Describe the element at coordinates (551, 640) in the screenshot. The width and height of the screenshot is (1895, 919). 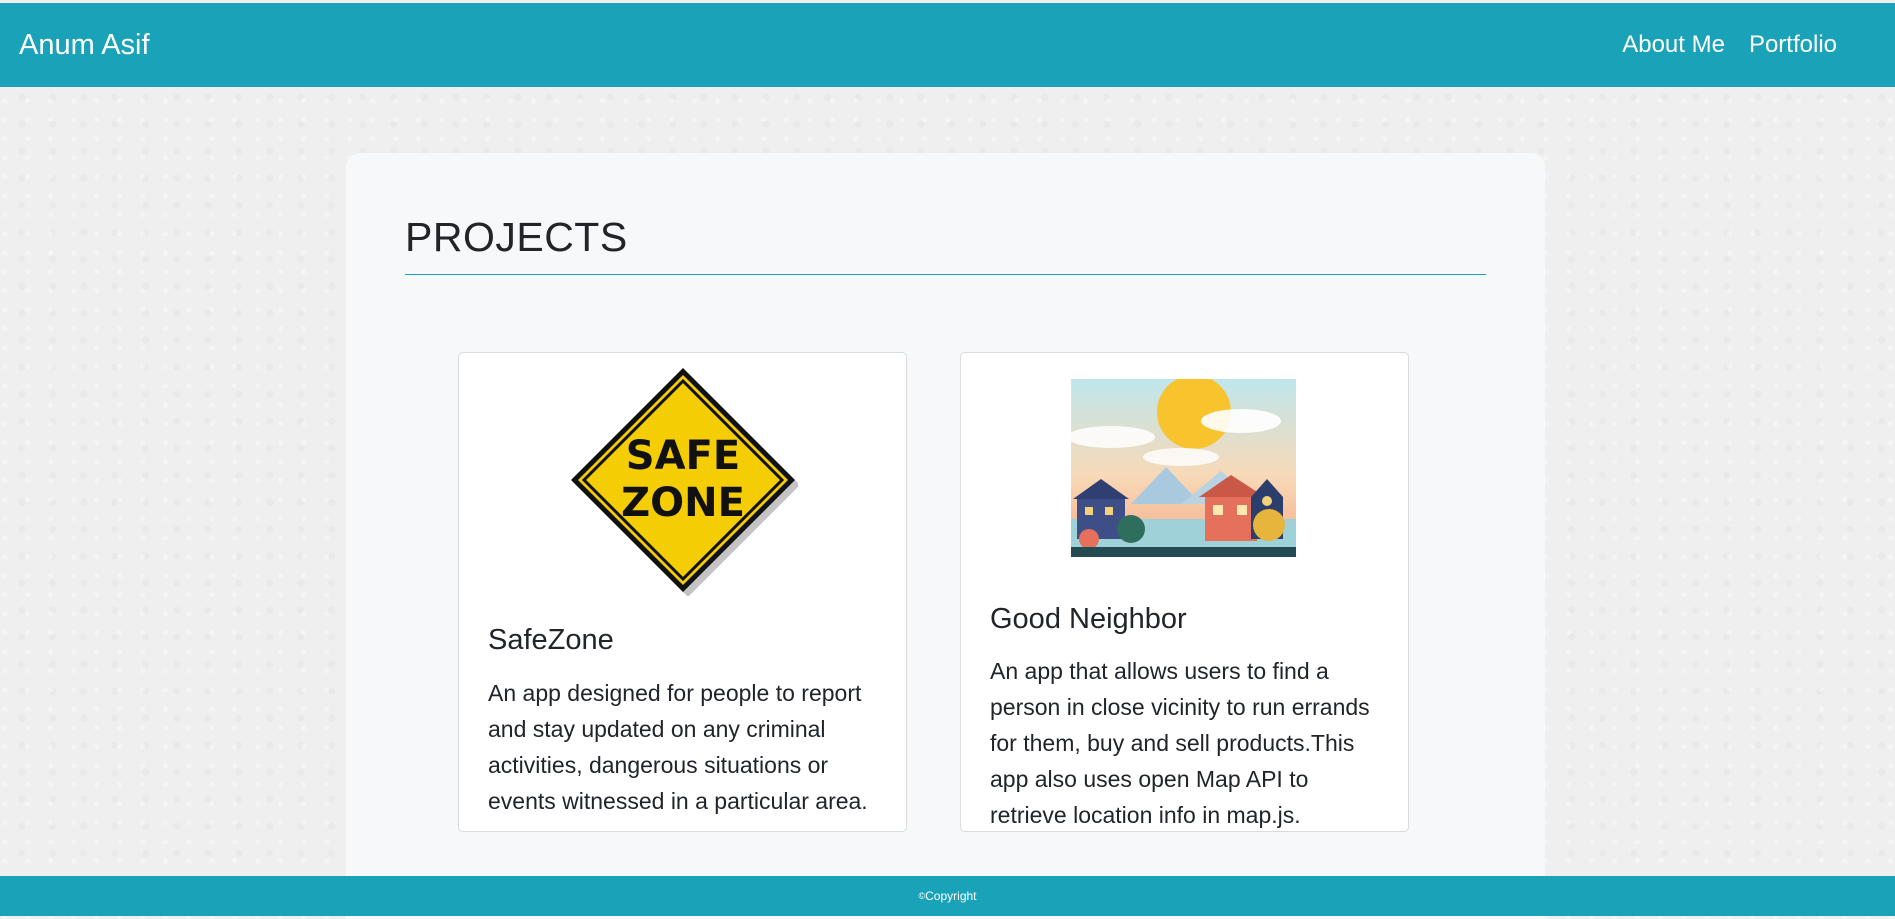
I see `project-title: SafeZone` at that location.